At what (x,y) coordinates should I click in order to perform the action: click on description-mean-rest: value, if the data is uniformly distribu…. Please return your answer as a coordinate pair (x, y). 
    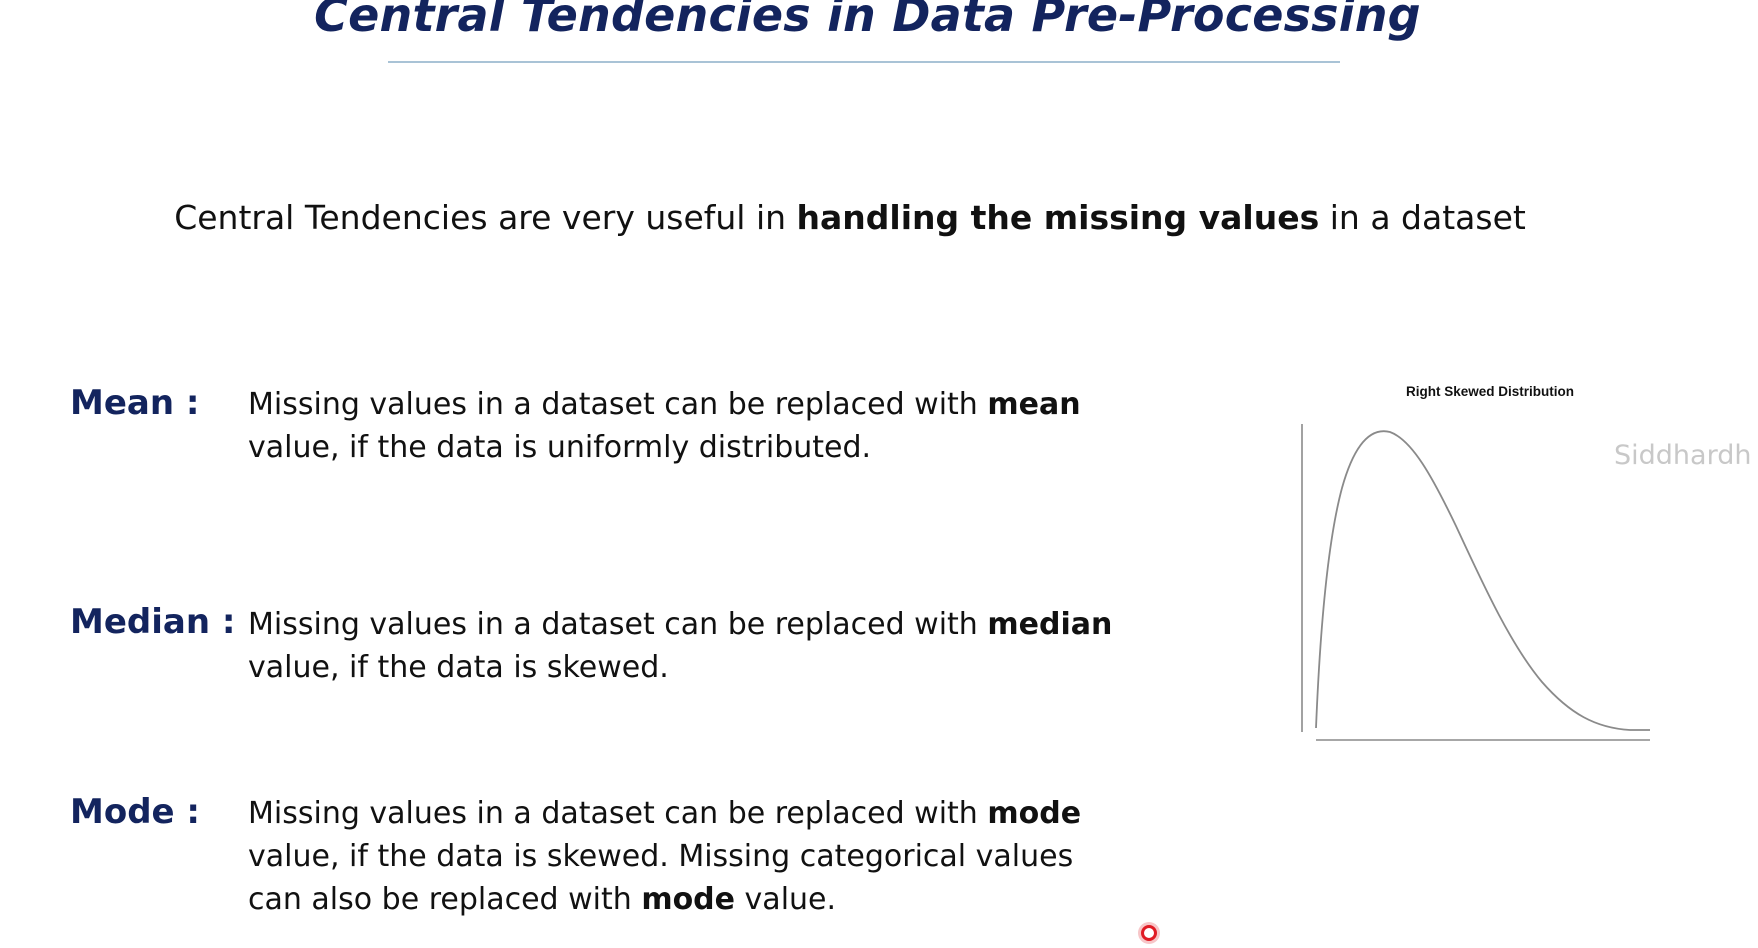
    Looking at the image, I should click on (560, 447).